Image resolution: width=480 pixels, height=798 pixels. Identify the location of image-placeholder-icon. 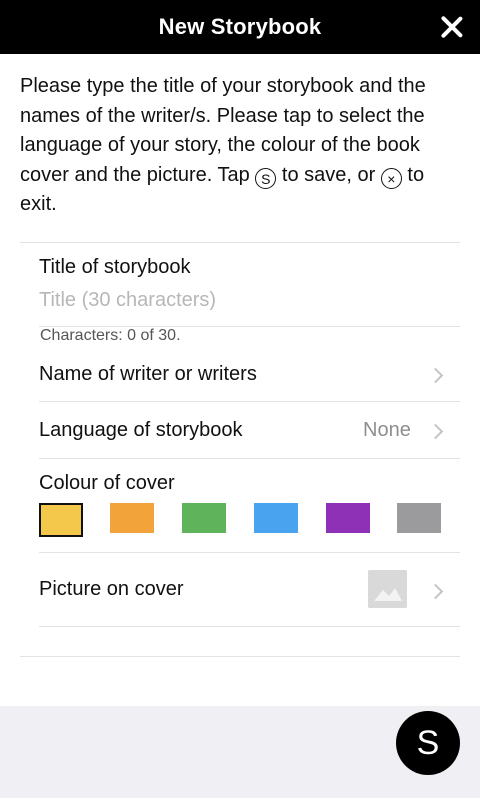
(387, 589).